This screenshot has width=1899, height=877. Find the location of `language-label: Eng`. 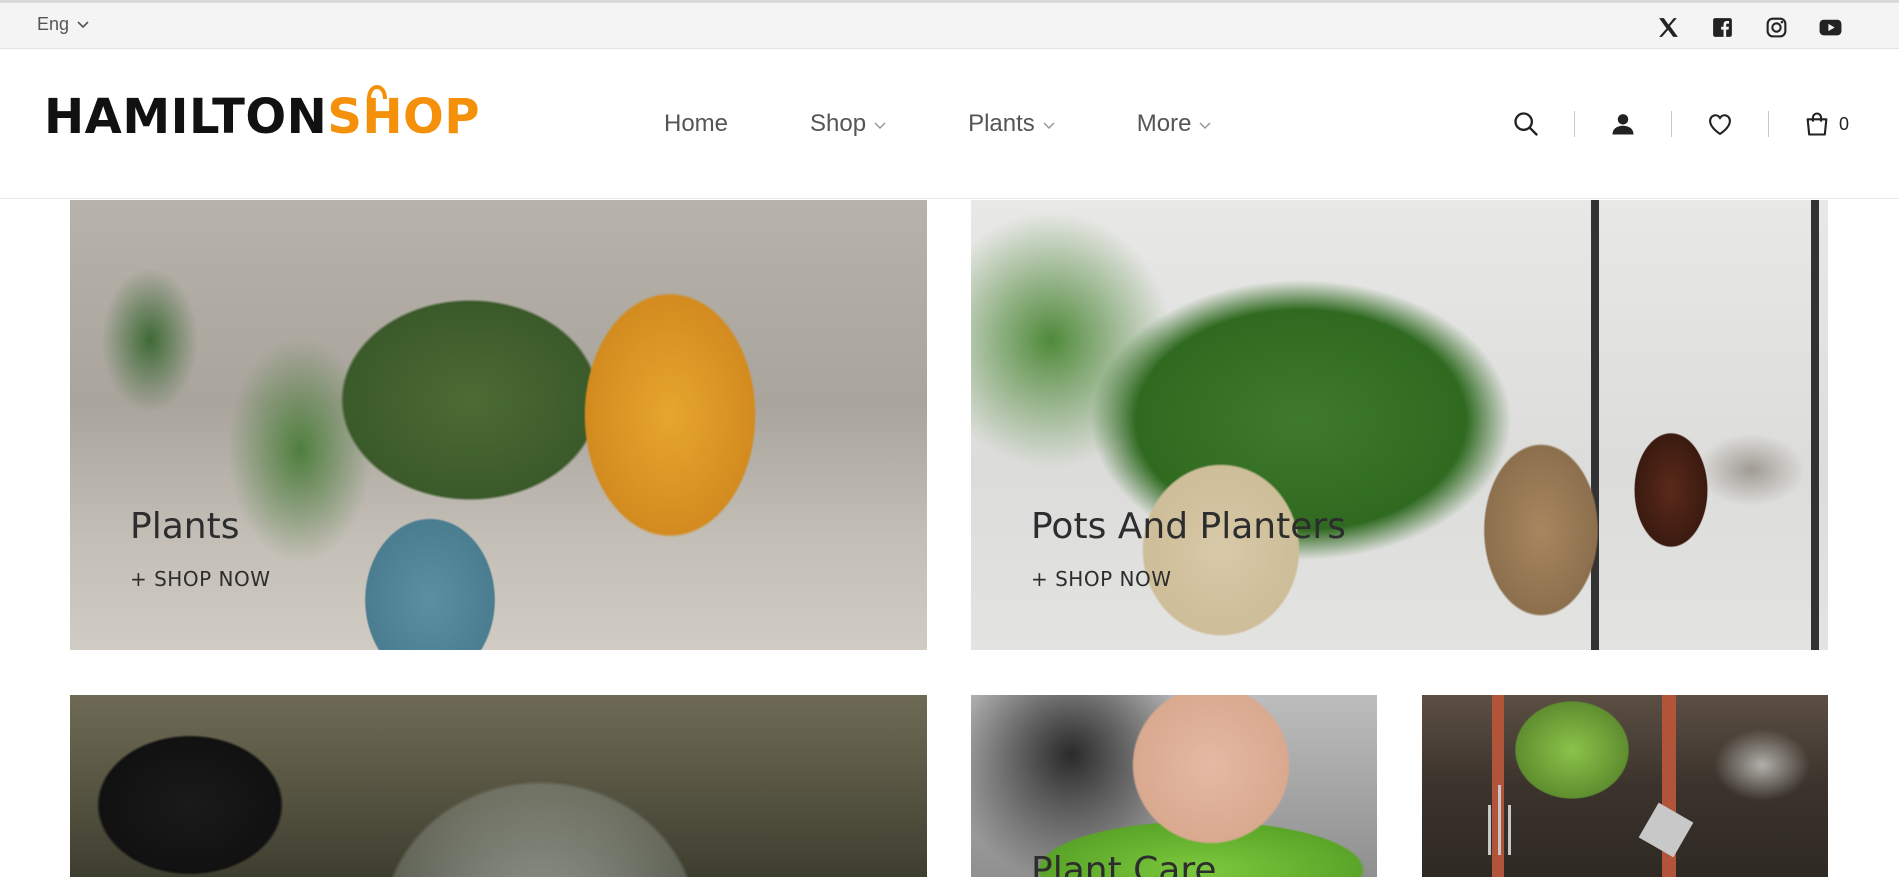

language-label: Eng is located at coordinates (53, 24).